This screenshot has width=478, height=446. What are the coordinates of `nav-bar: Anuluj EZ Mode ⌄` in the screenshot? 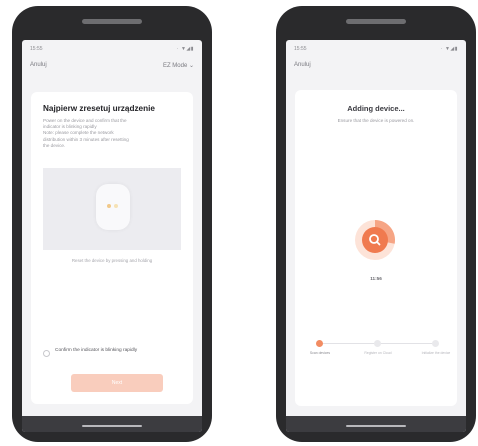 It's located at (112, 67).